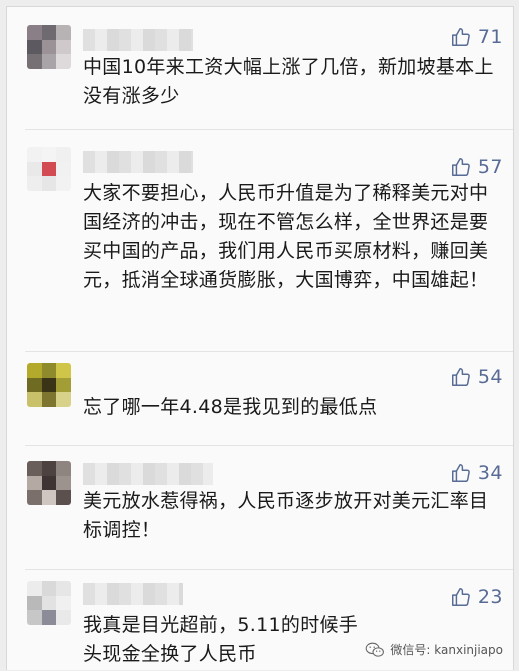 The width and height of the screenshot is (519, 671). I want to click on like-button: 23, so click(476, 597).